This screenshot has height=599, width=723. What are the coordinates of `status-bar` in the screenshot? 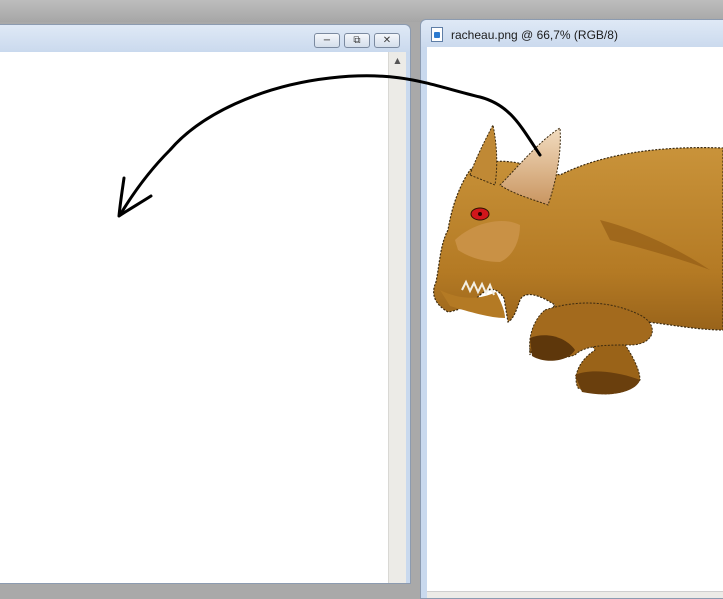 It's located at (575, 594).